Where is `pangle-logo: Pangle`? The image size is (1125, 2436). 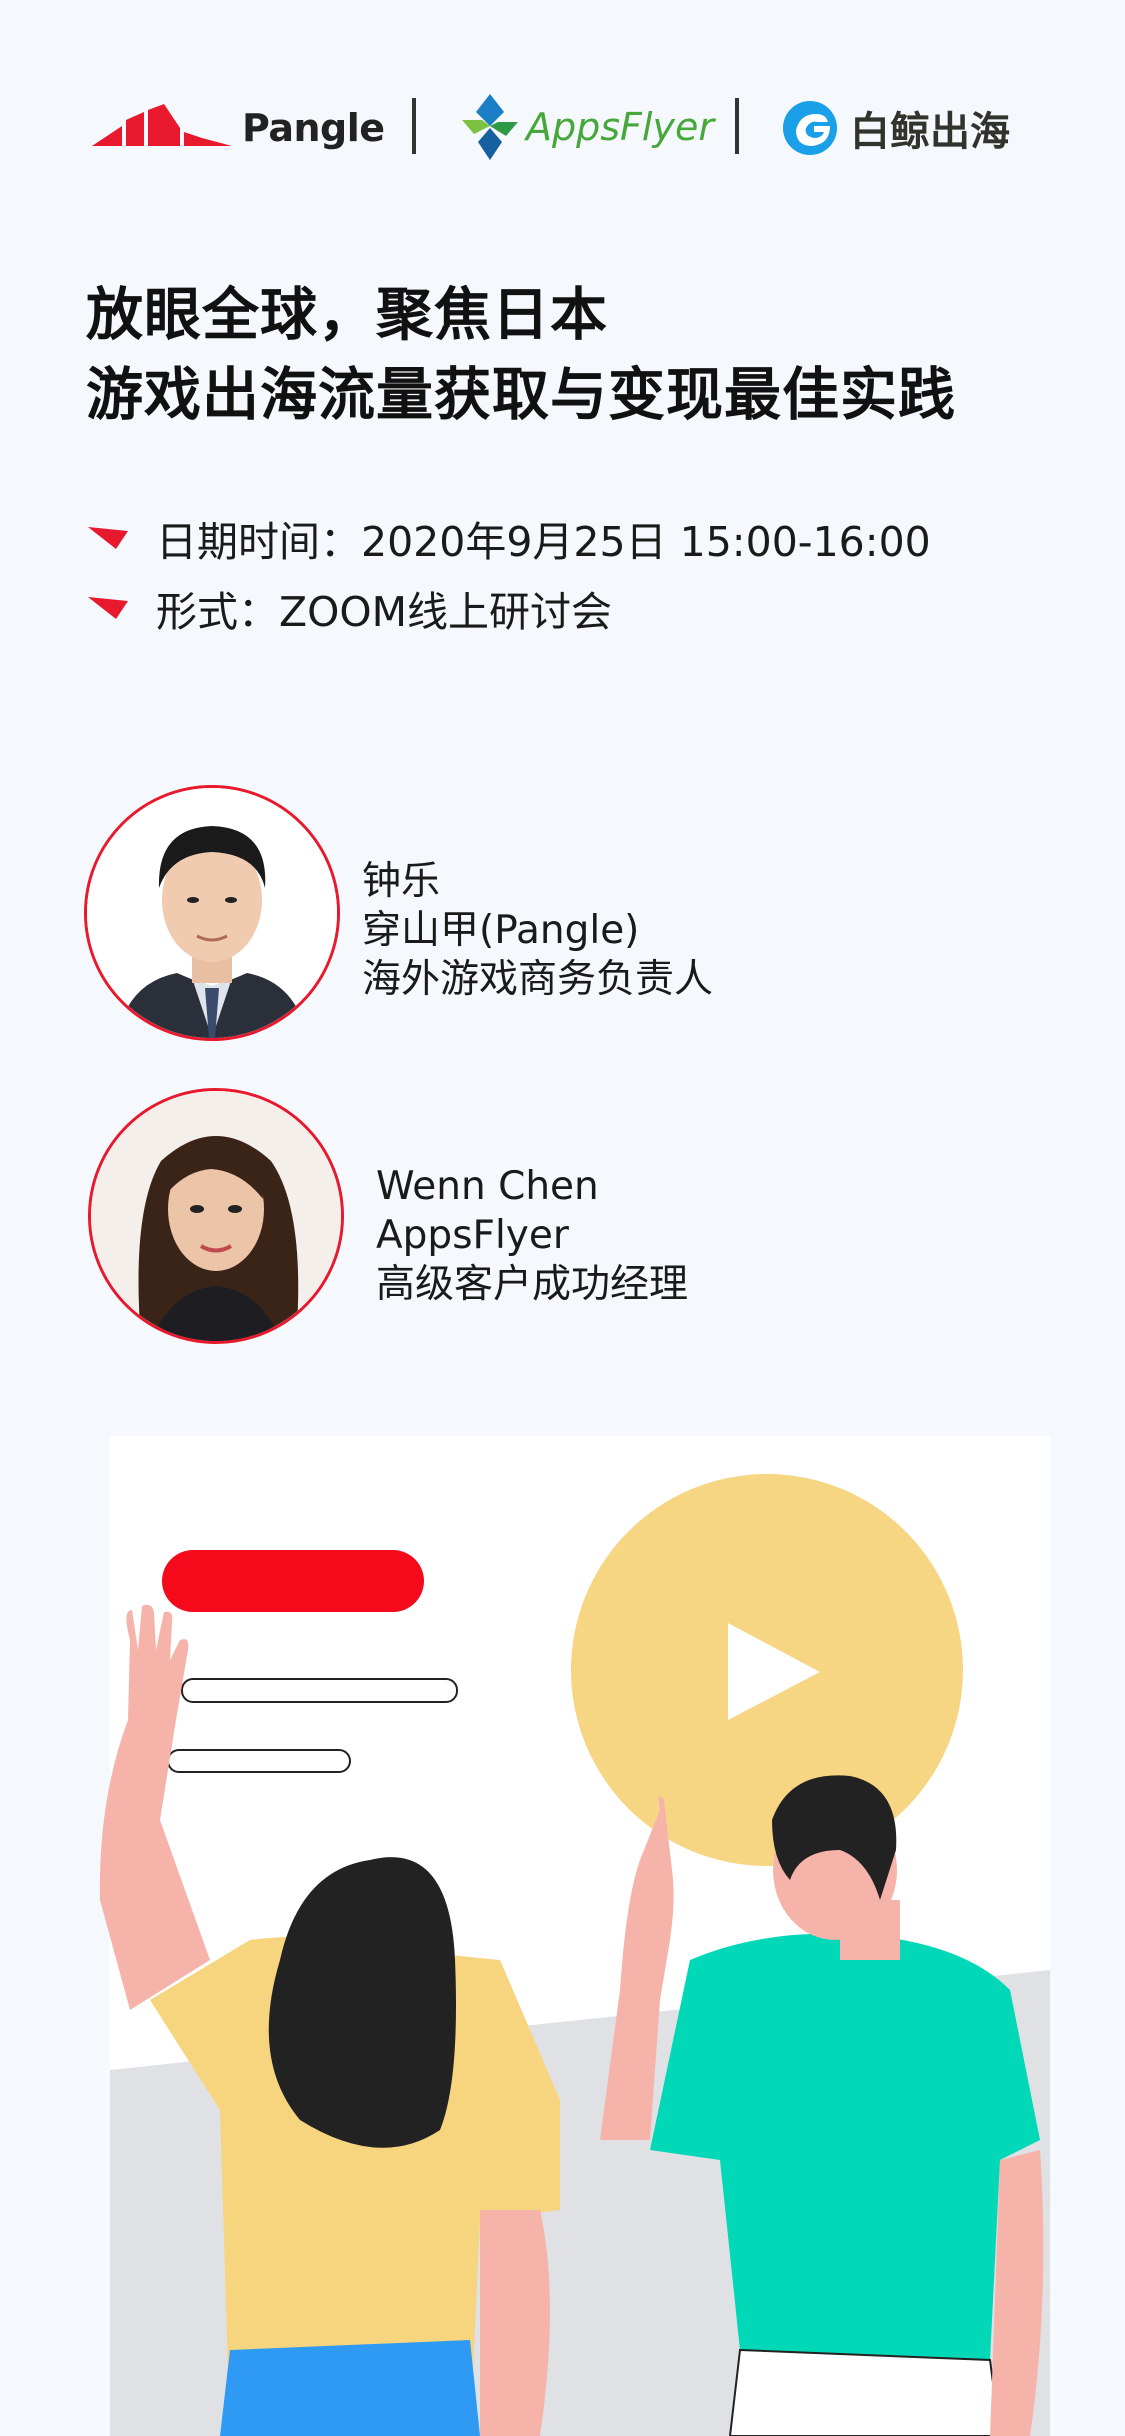 pangle-logo: Pangle is located at coordinates (238, 128).